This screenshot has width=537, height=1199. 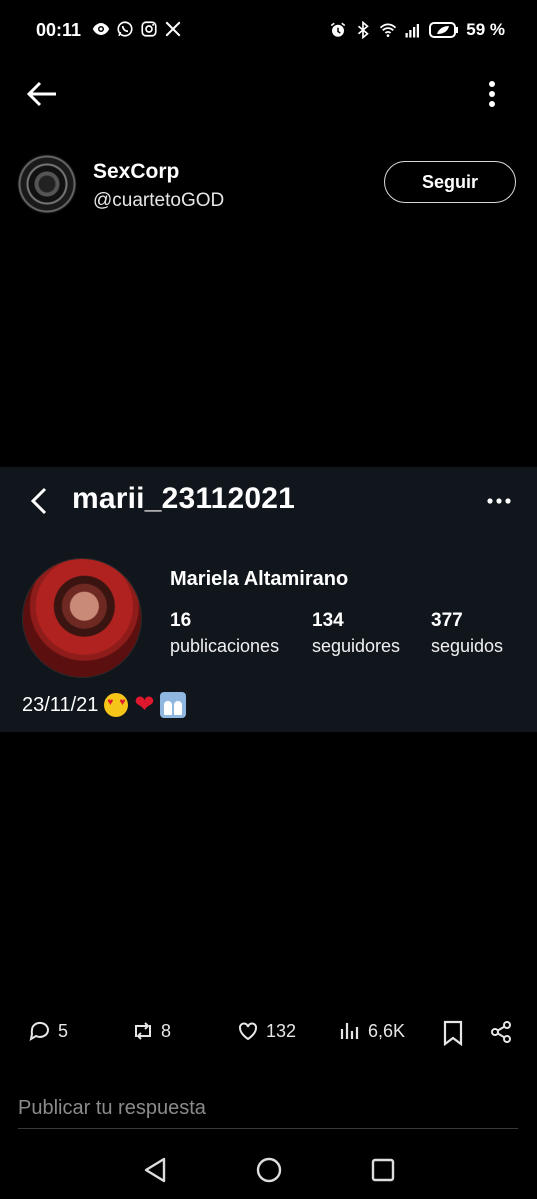 What do you see at coordinates (259, 579) in the screenshot?
I see `embedded-full-name: Mariela Altamirano` at bounding box center [259, 579].